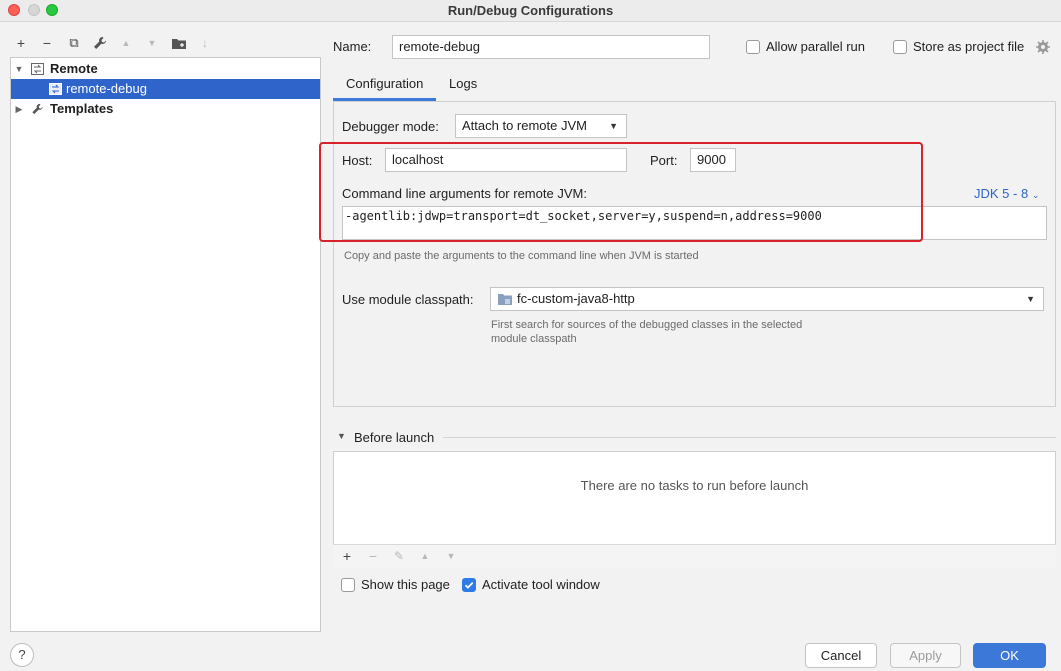 This screenshot has height=671, width=1061. What do you see at coordinates (900, 47) in the screenshot?
I see `store-project-checkbox` at bounding box center [900, 47].